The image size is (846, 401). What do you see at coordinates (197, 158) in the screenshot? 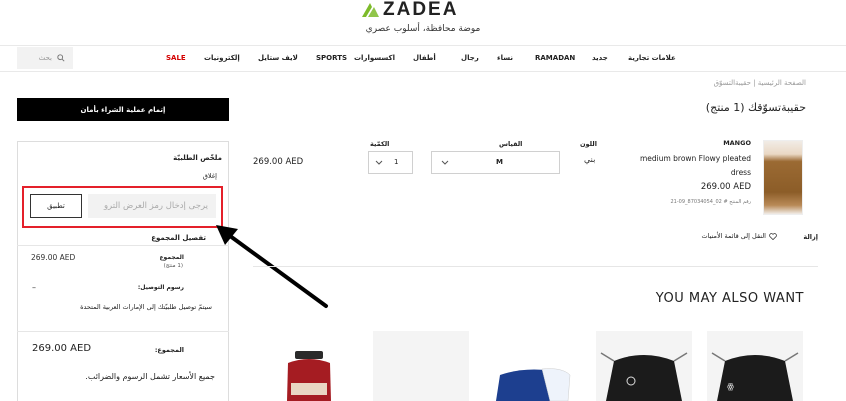
I see `order-summary-title: ملخّص الطلبيّة` at bounding box center [197, 158].